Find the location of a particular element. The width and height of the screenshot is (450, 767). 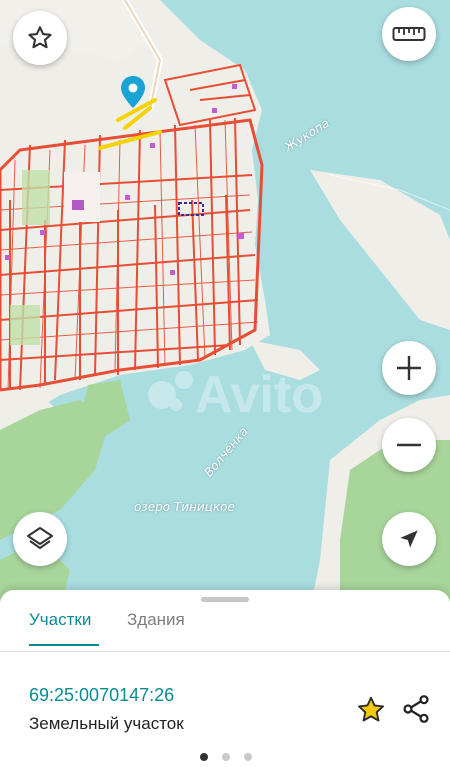

zoom-out-button is located at coordinates (409, 445).